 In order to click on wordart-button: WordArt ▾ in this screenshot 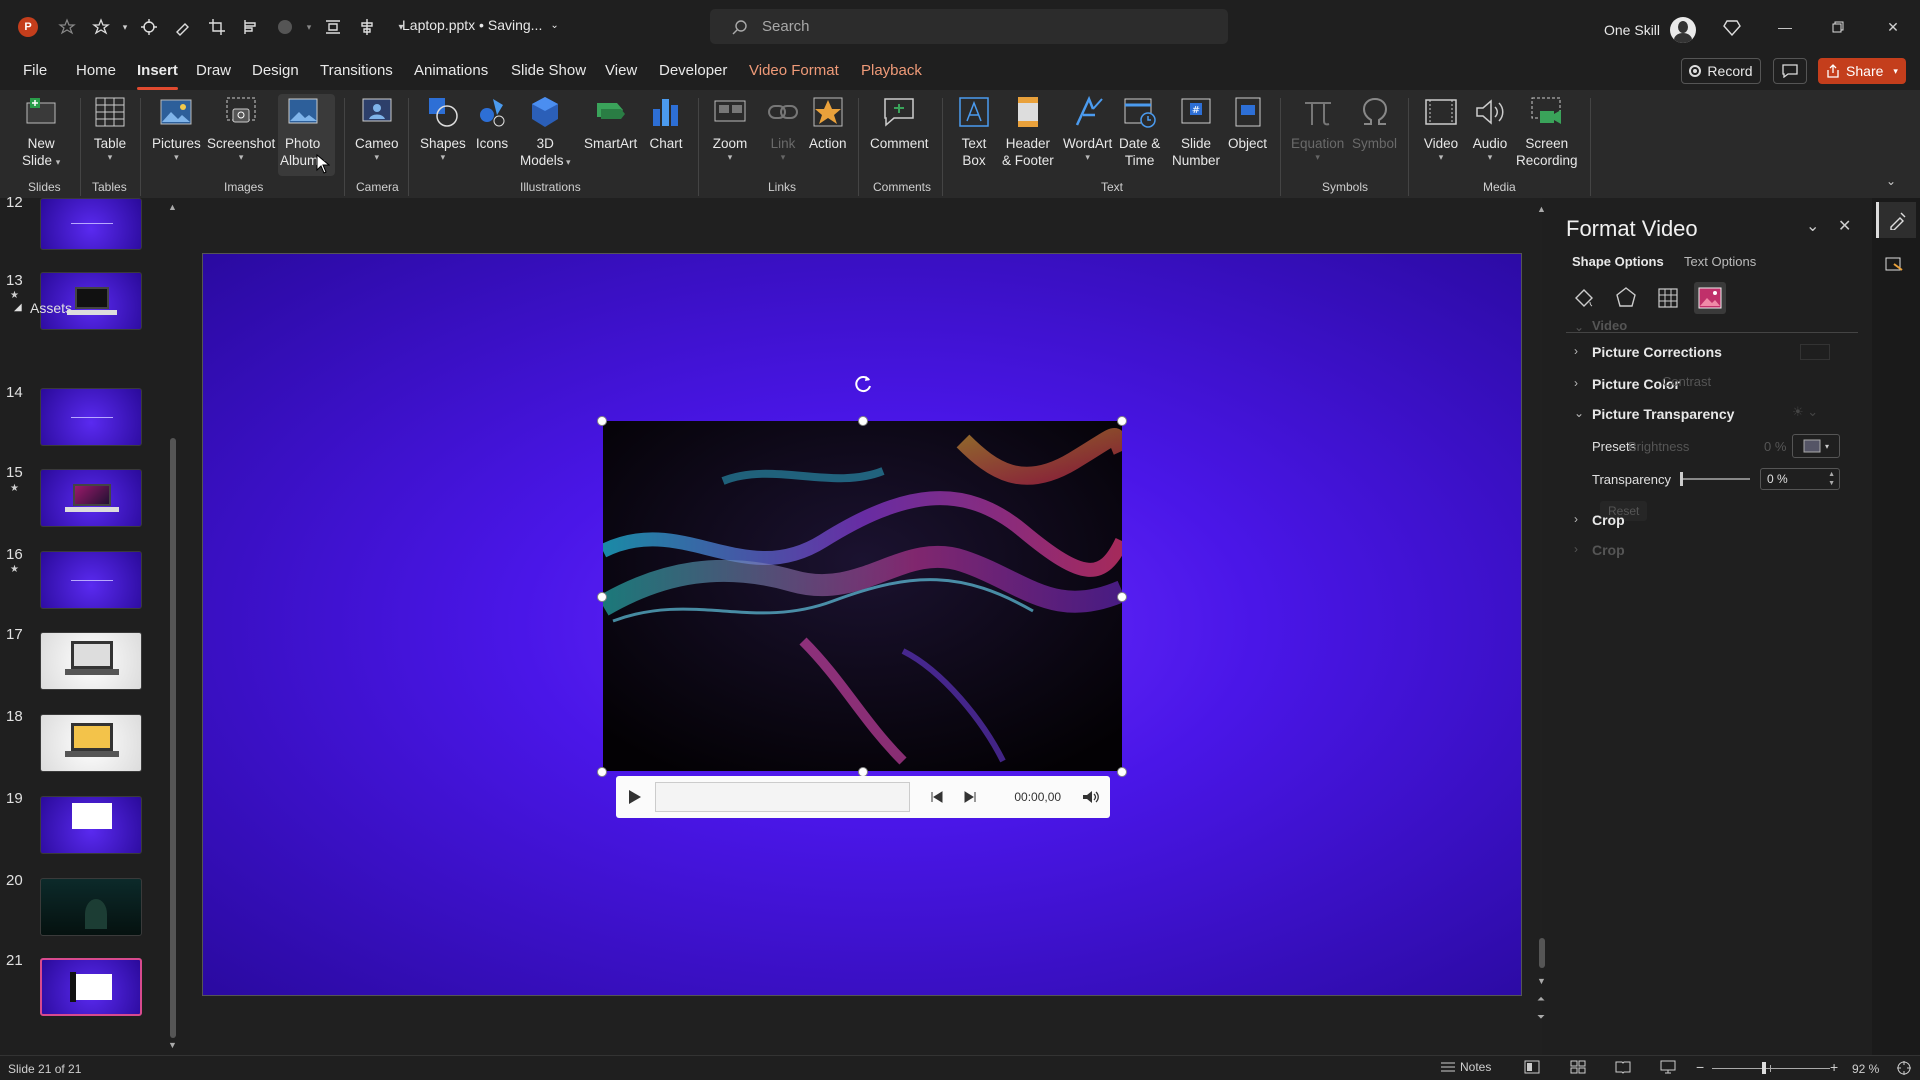, I will do `click(1087, 128)`.